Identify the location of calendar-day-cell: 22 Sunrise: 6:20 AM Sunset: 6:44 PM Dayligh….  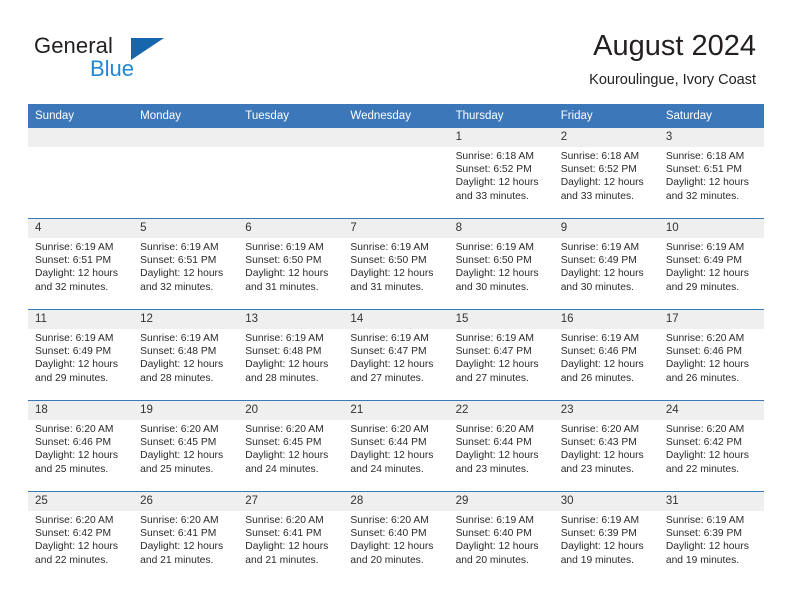
(501, 446).